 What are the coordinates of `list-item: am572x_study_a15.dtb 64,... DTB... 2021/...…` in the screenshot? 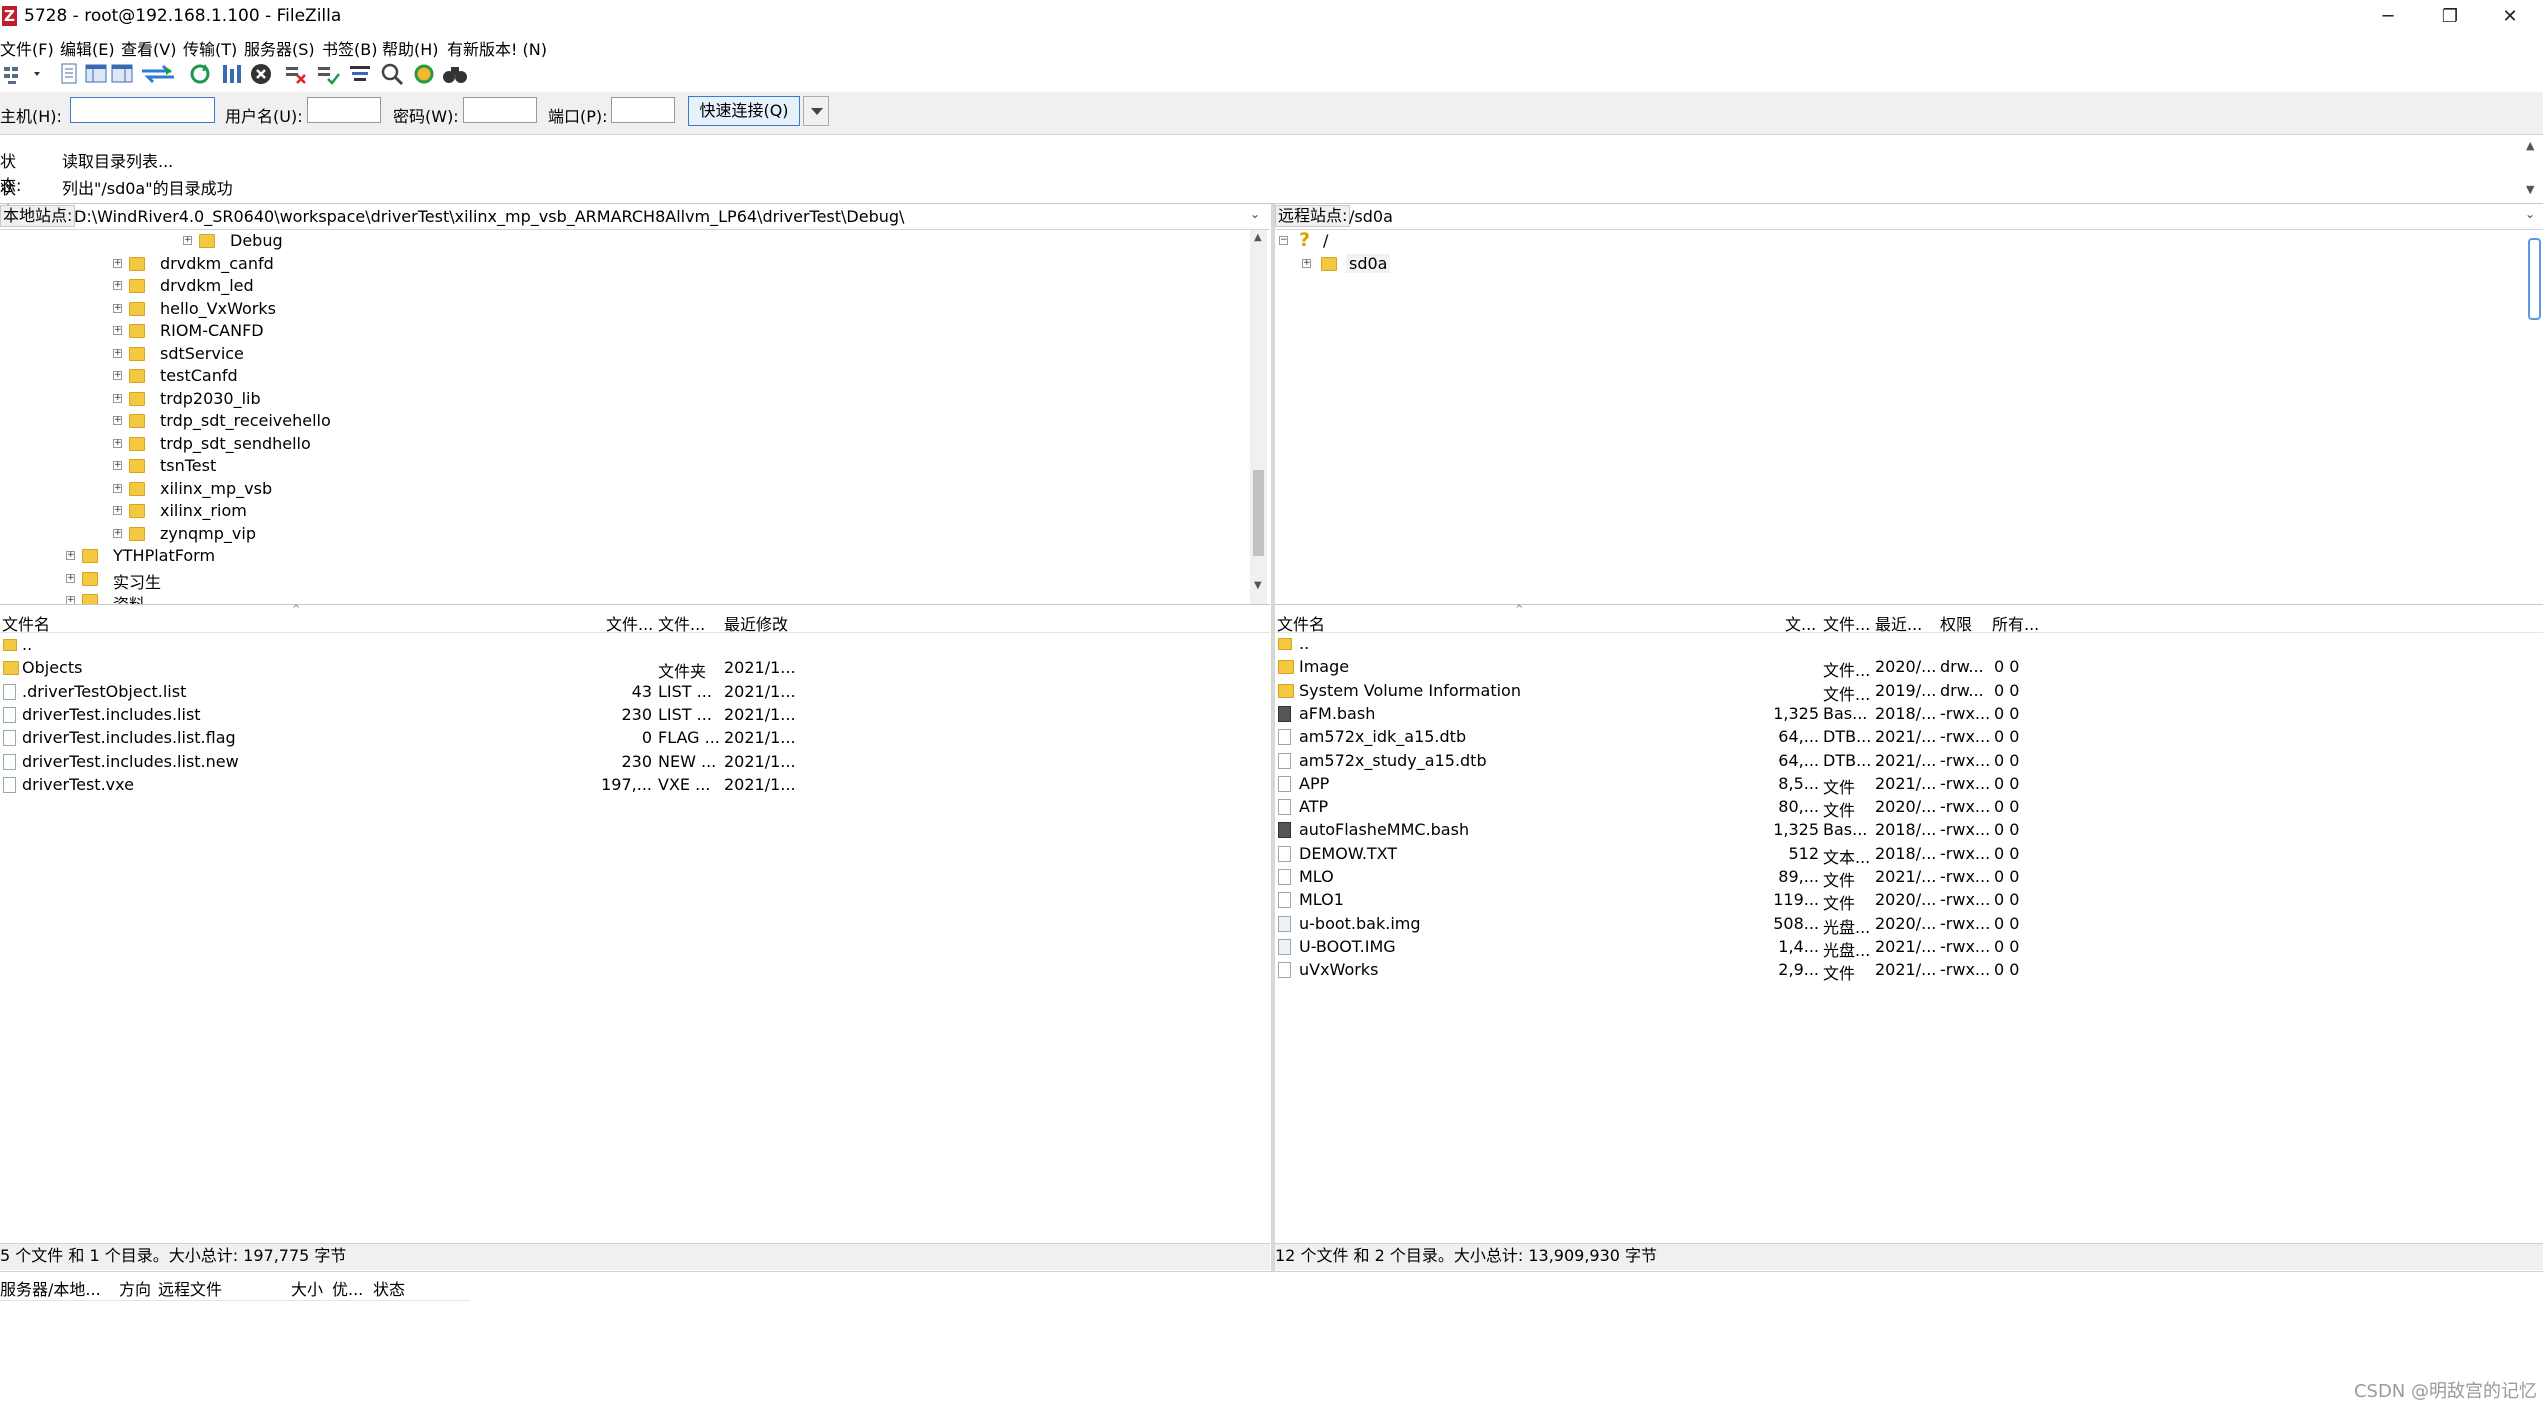 It's located at (1900, 761).